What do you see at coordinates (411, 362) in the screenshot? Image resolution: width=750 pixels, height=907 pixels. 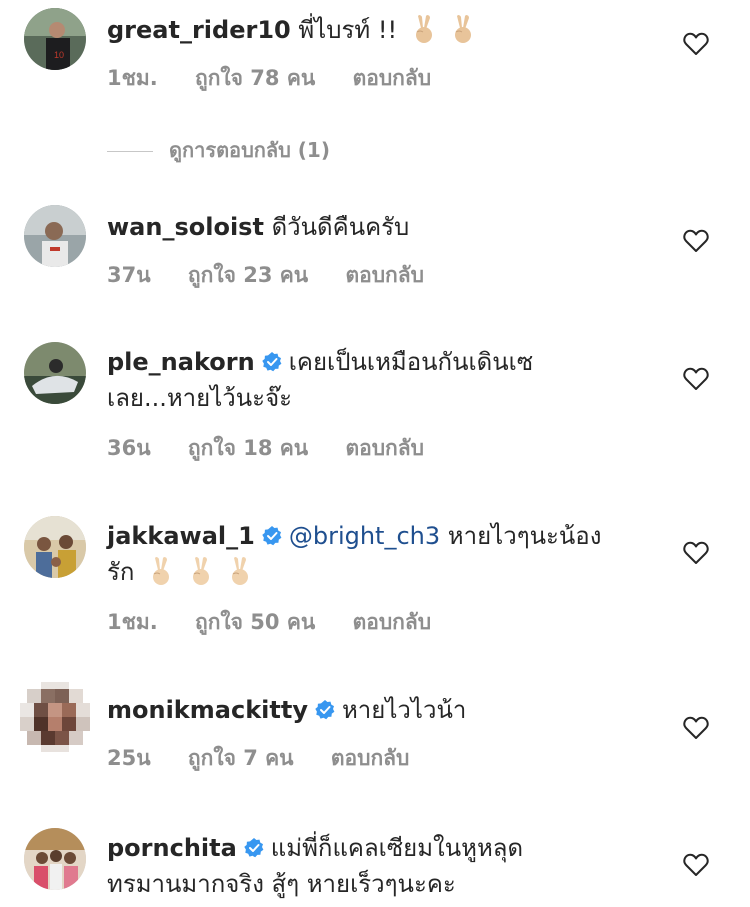 I see `comment-text: เคยเป็นเหมือนกันเดินเซ` at bounding box center [411, 362].